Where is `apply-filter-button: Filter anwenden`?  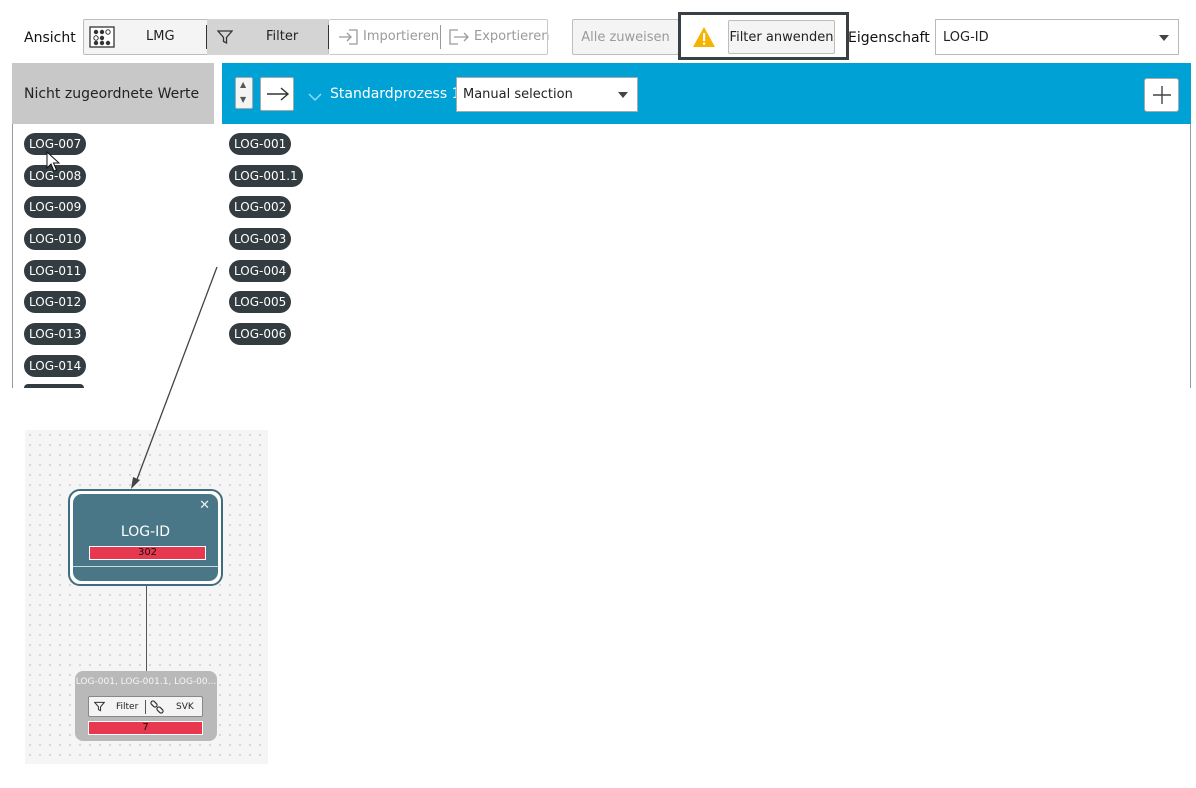 apply-filter-button: Filter anwenden is located at coordinates (781, 37).